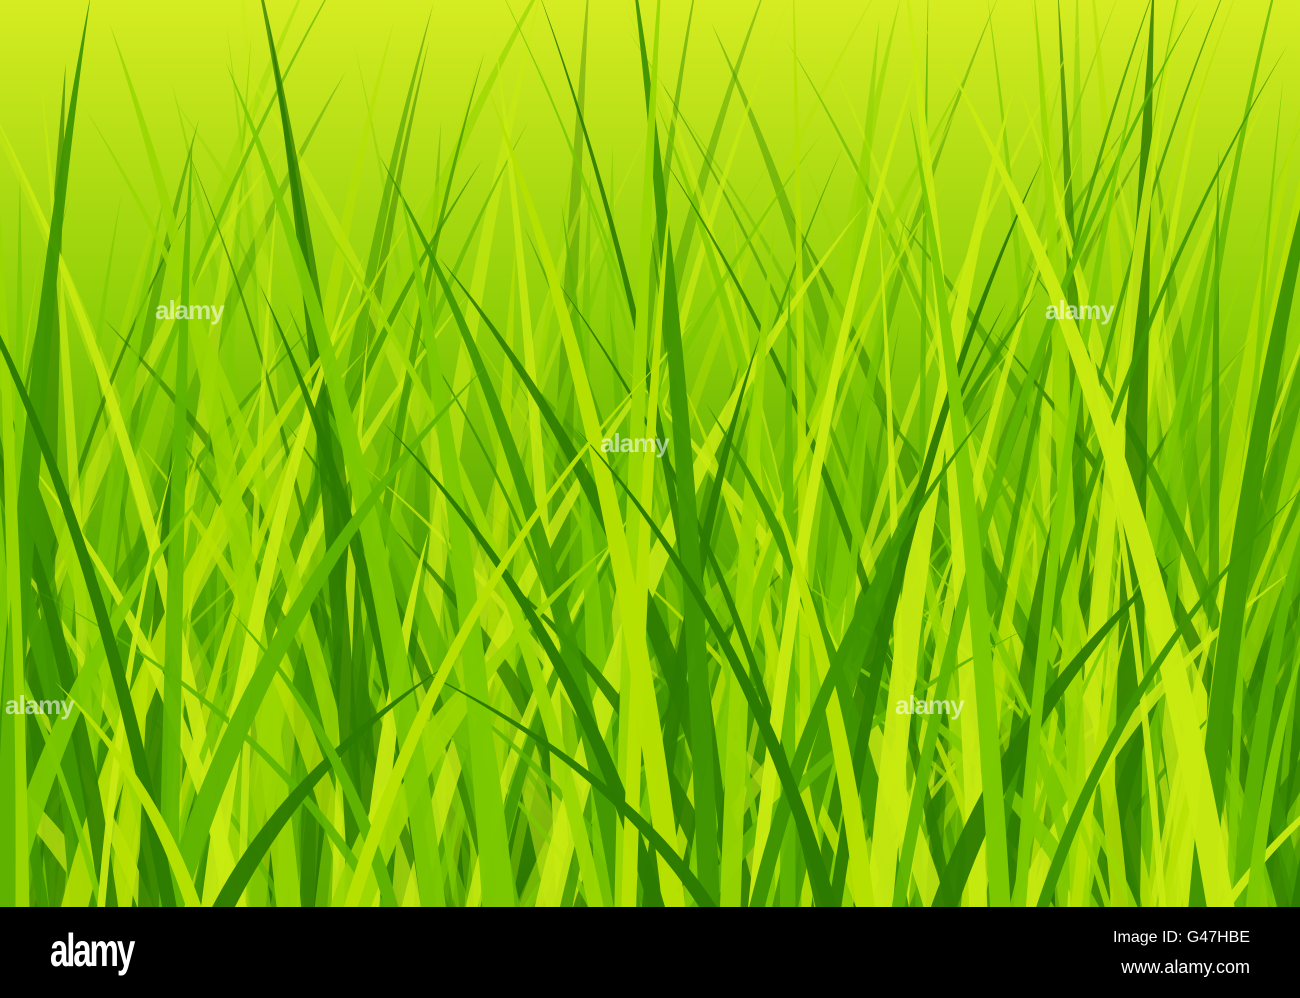 The width and height of the screenshot is (1300, 998). Describe the element at coordinates (650, 952) in the screenshot. I see `footer-bar: alamy Image ID: G47HBE www.alamy.com` at that location.